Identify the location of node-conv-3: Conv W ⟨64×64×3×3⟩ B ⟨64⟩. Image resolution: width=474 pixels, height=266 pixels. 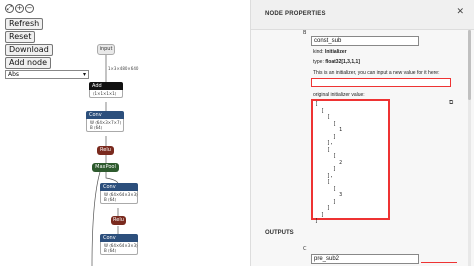
(119, 244).